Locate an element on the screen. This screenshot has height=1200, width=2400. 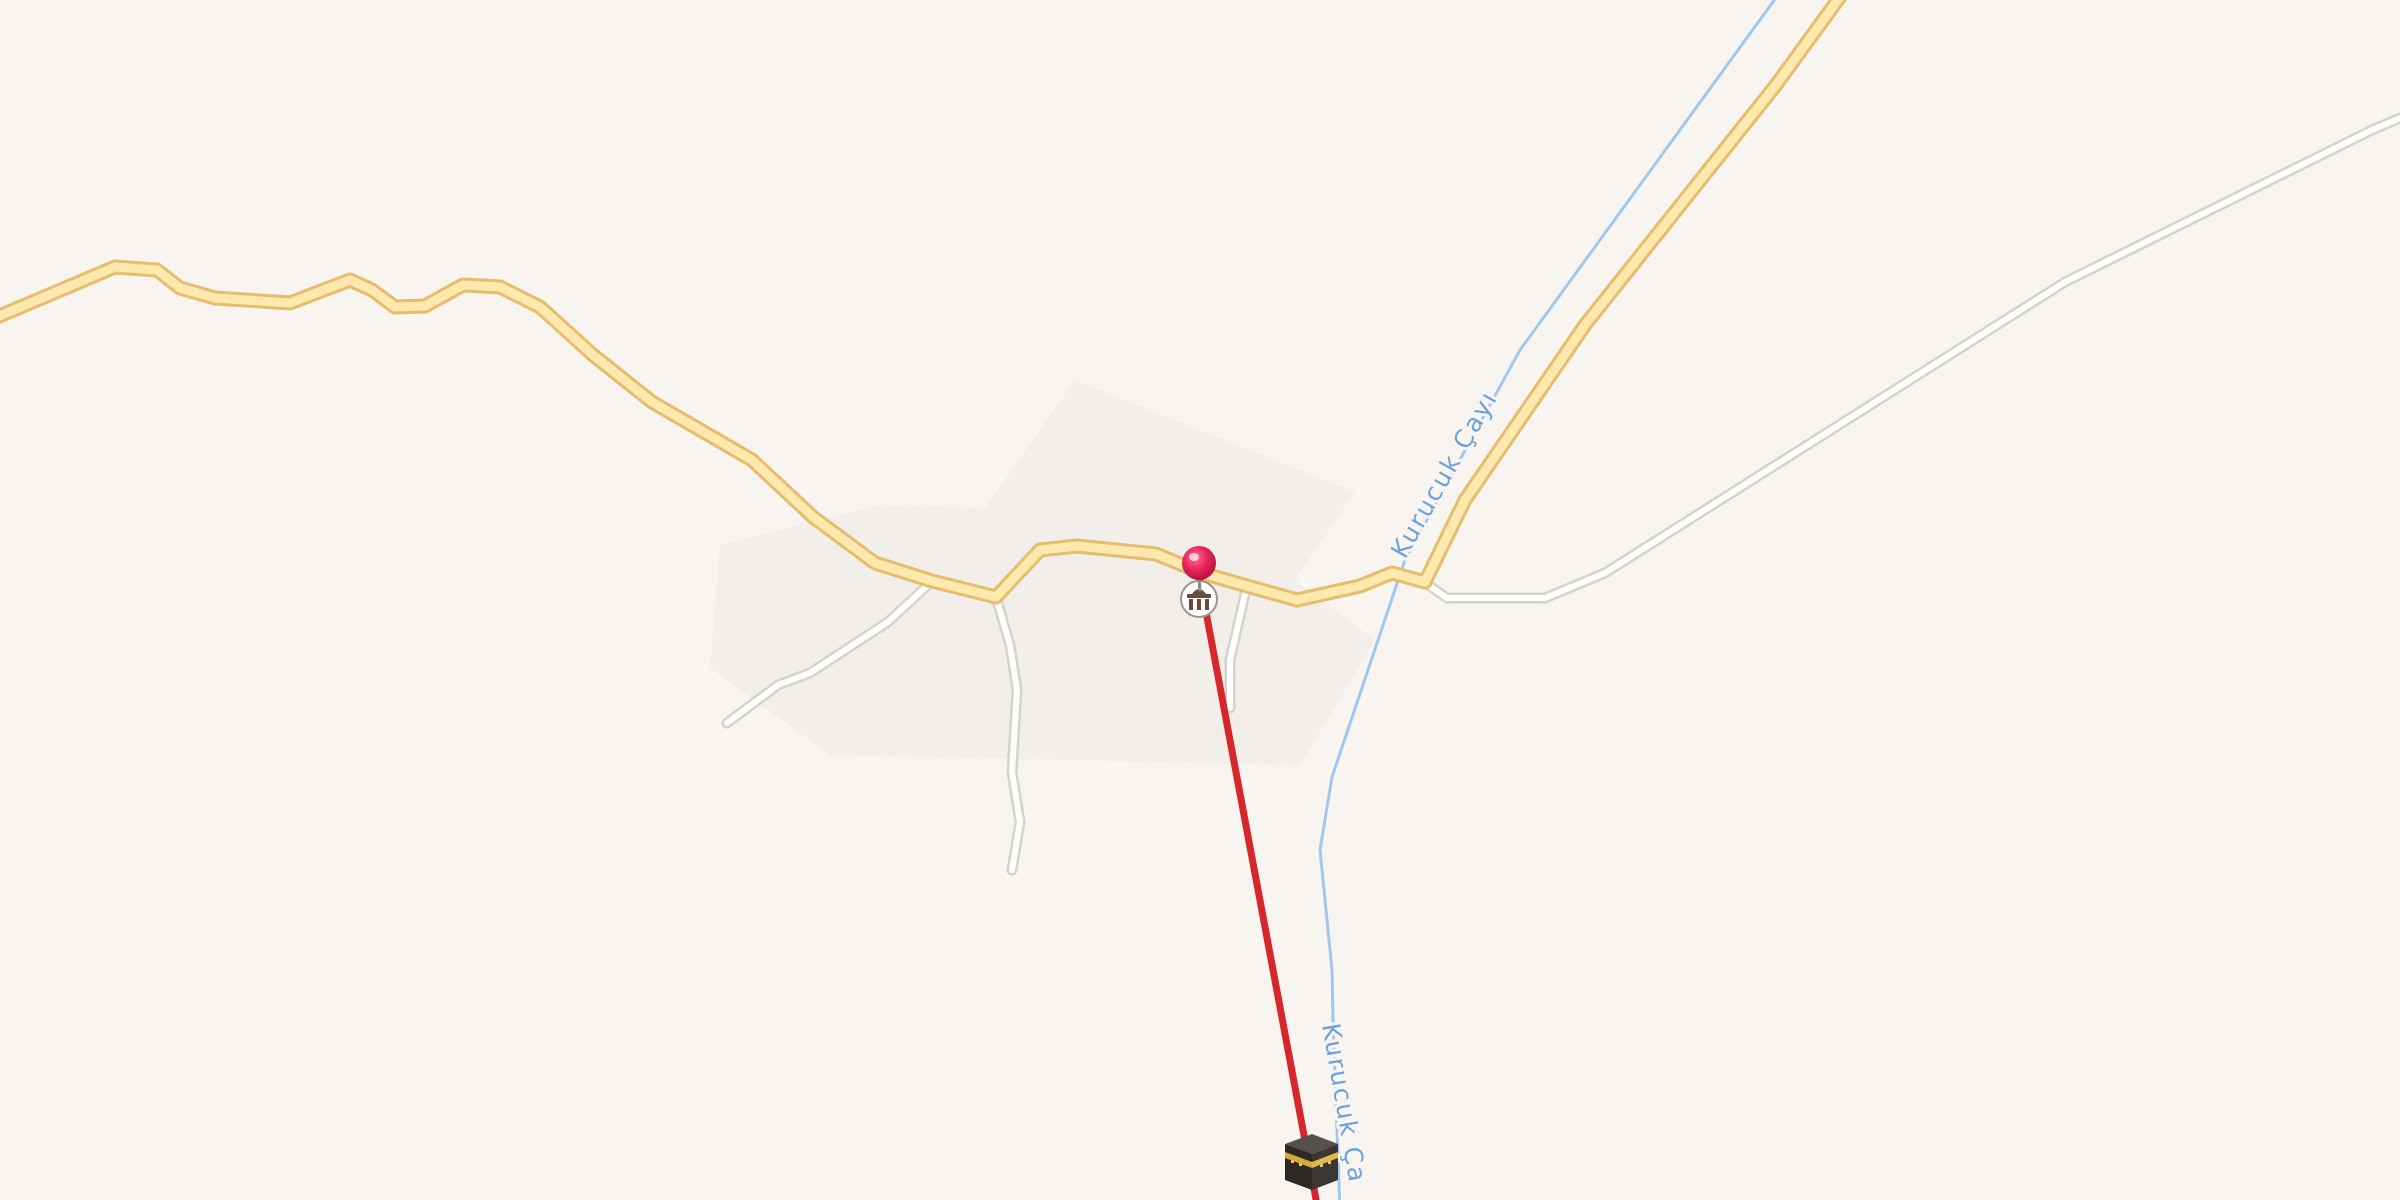
pin-icon is located at coordinates (1199, 563).